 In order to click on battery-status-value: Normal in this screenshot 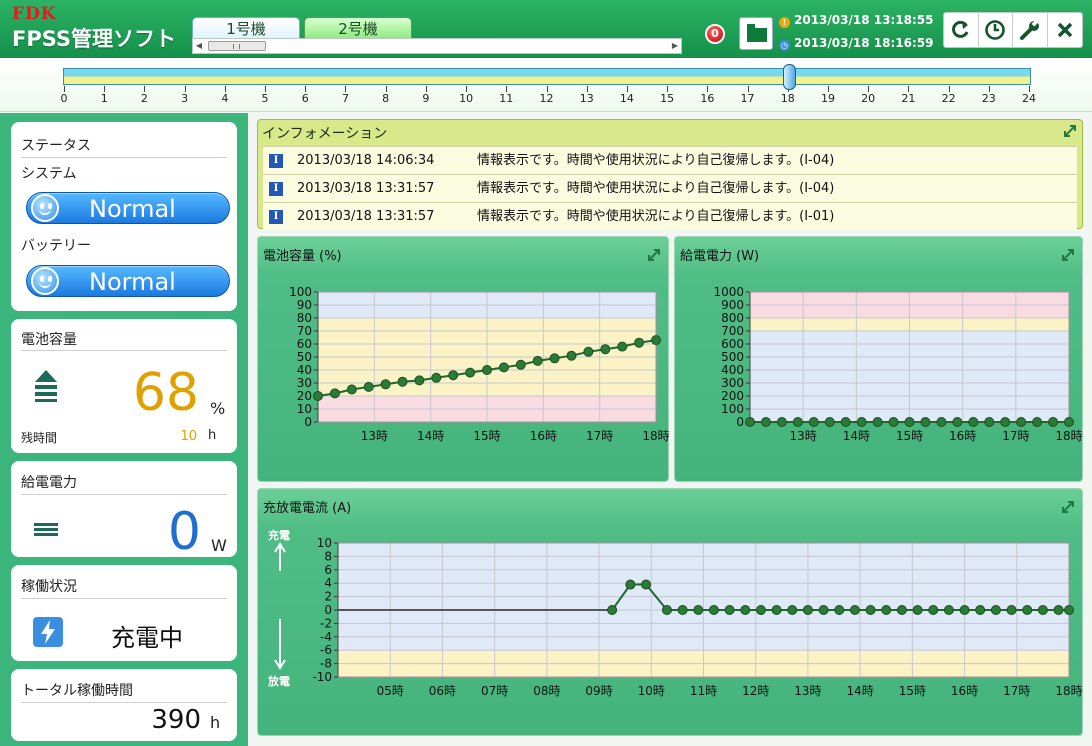, I will do `click(132, 282)`.